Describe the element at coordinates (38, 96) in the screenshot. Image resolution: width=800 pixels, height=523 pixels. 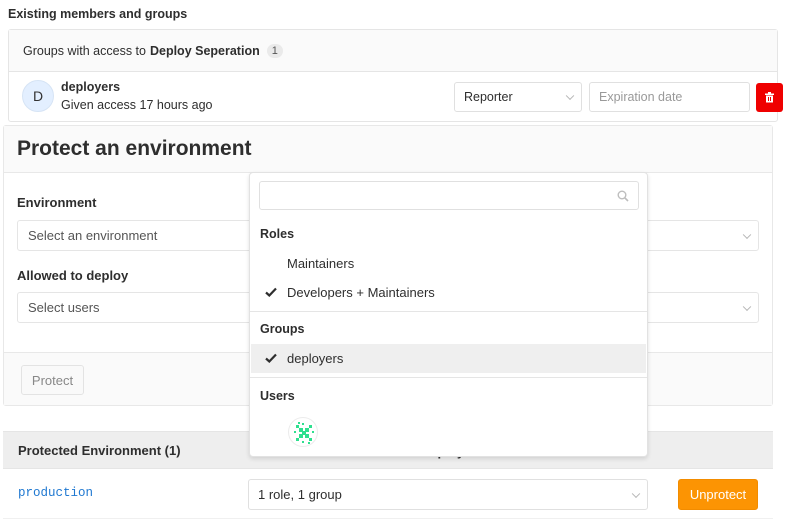
I see `group-avatar: D` at that location.